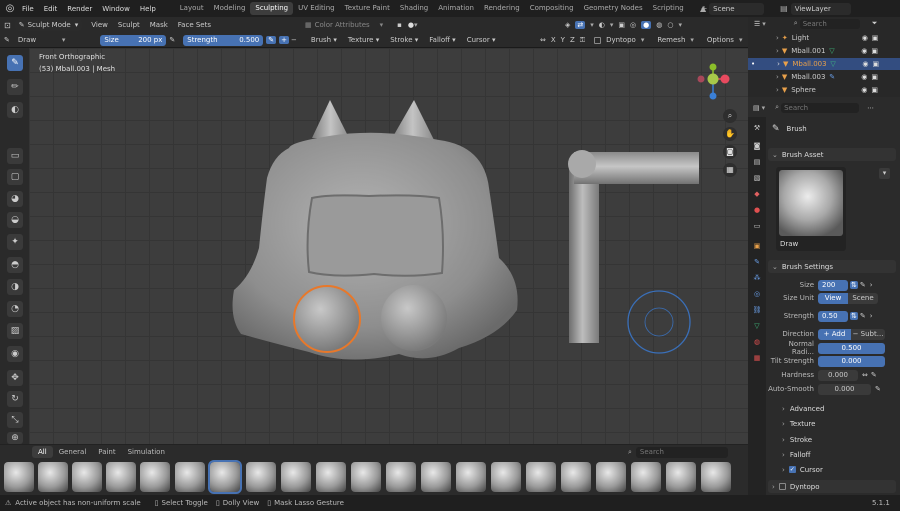  Describe the element at coordinates (878, 389) in the screenshot. I see `auto-smooth-pressure-icon: ✎` at that location.